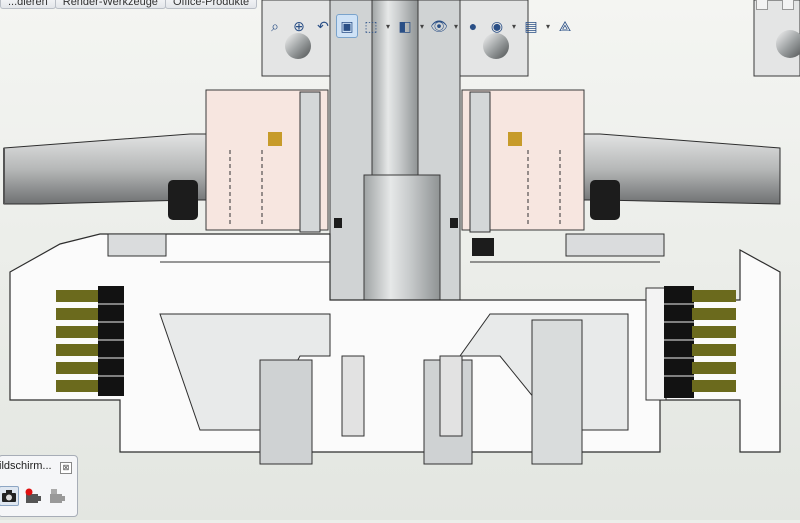 The width and height of the screenshot is (800, 523). I want to click on camera-icon, so click(9, 496).